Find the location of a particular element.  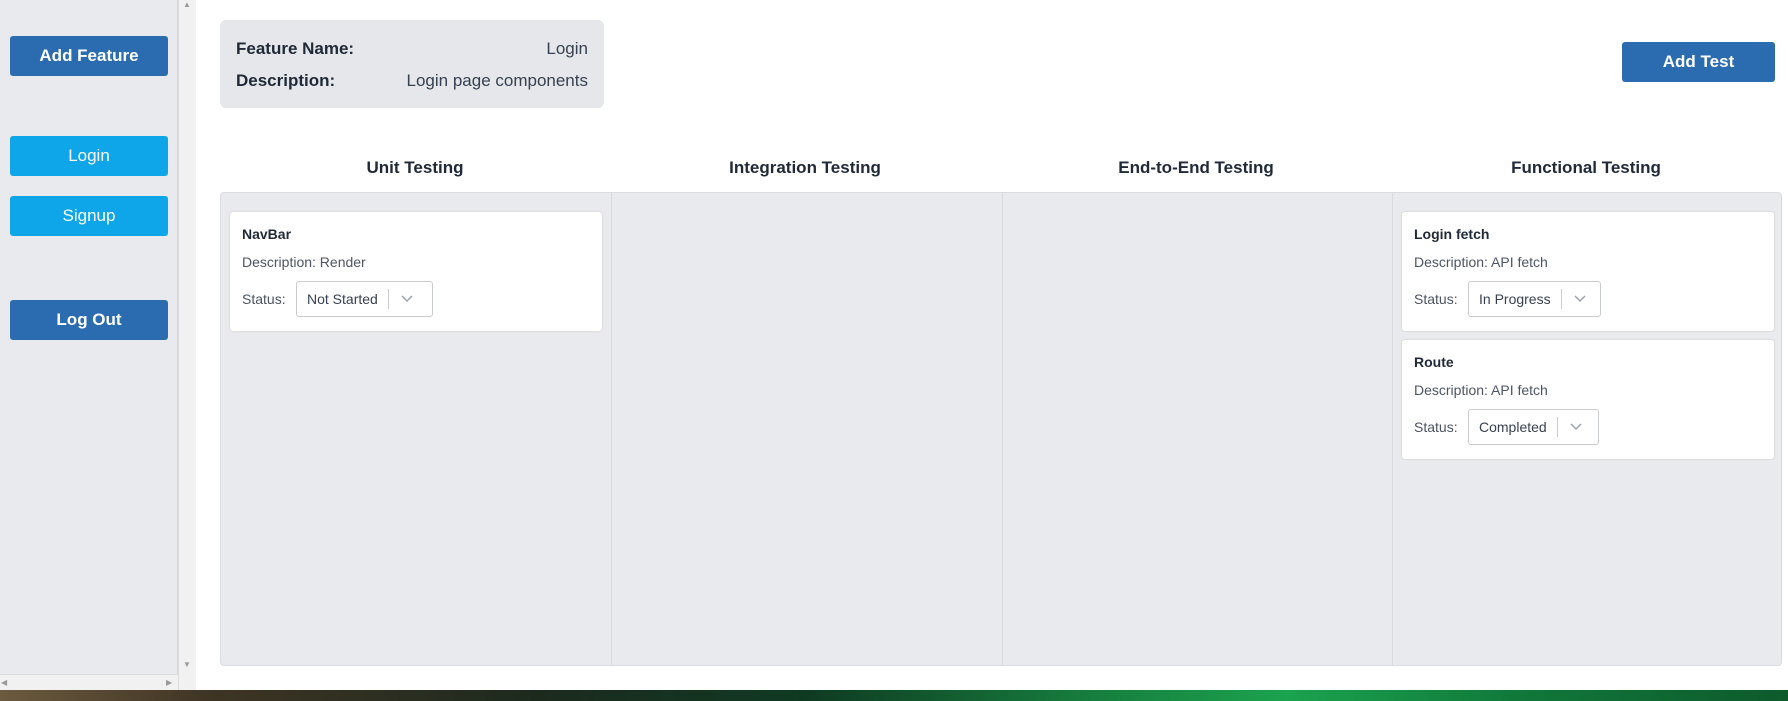

feature-name-value: Login is located at coordinates (567, 48).